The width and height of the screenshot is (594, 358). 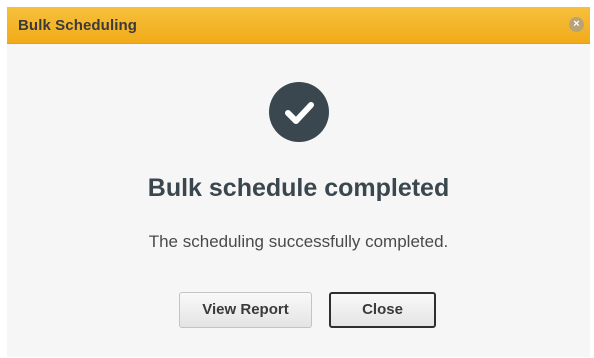 What do you see at coordinates (245, 310) in the screenshot?
I see `view-report-button: View Report` at bounding box center [245, 310].